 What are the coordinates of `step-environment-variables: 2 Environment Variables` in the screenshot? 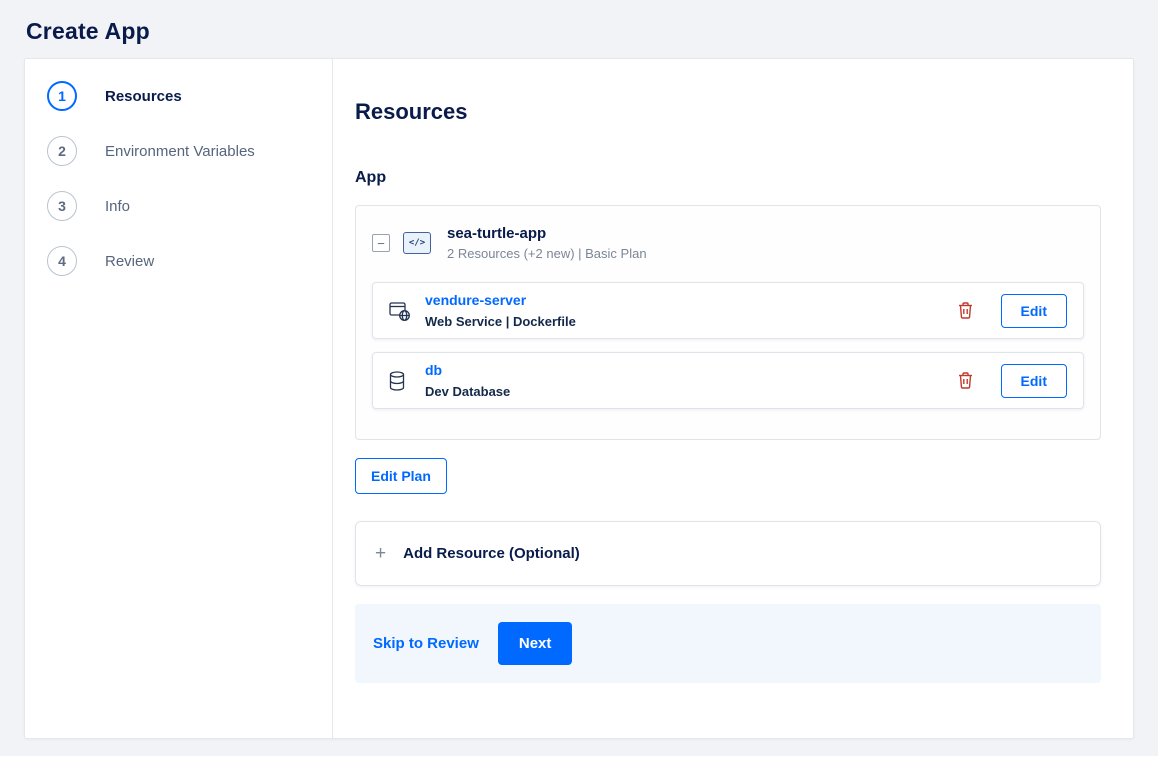 It's located at (189, 151).